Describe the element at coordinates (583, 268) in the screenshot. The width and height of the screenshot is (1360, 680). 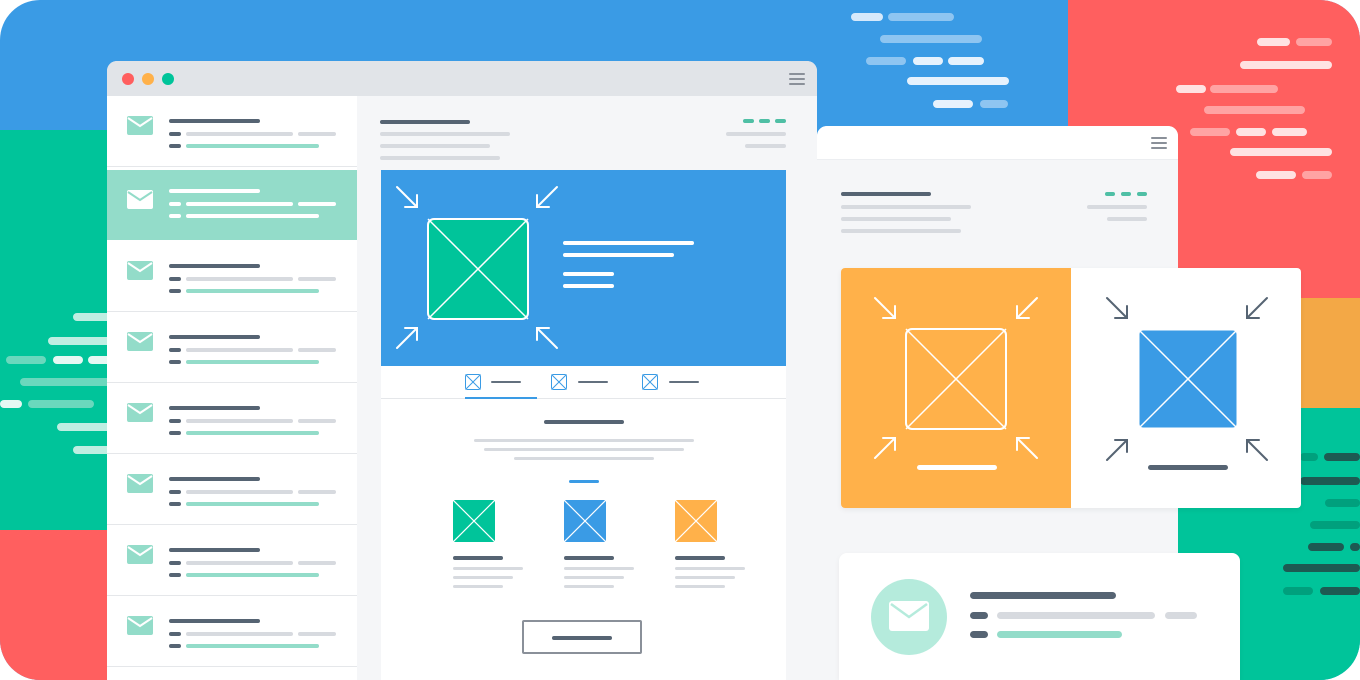
I see `hero-banner` at that location.